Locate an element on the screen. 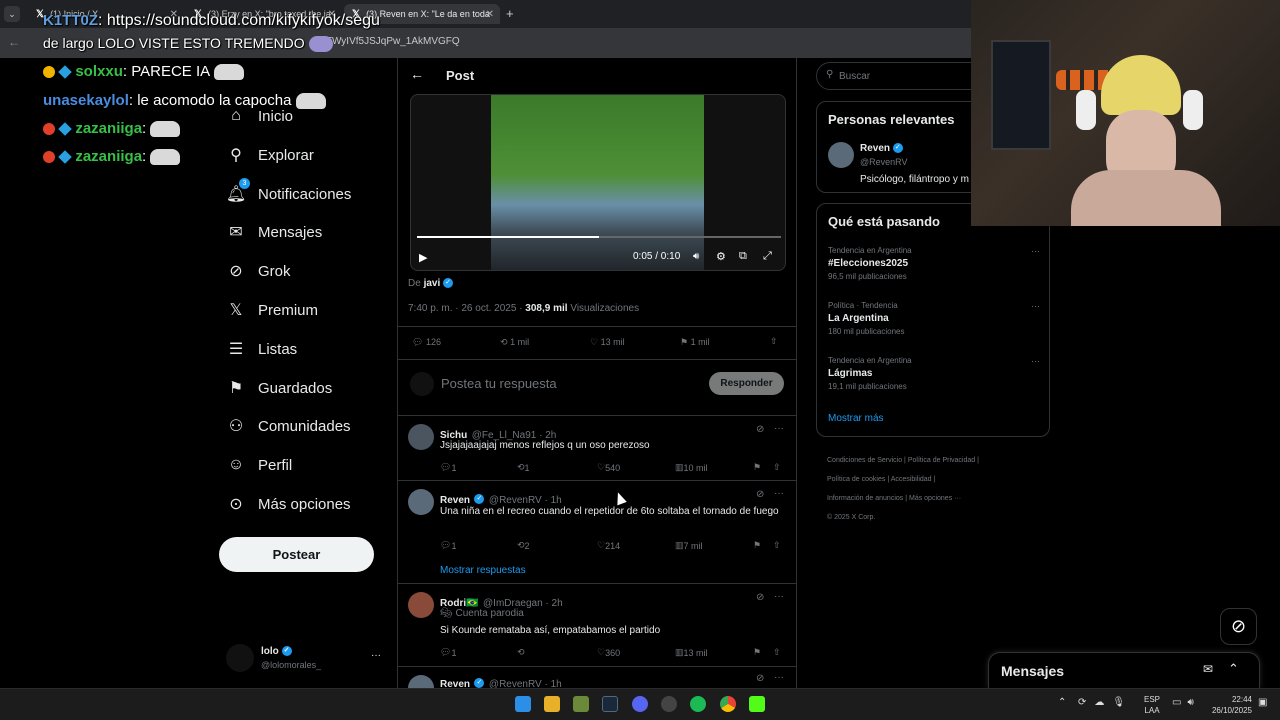 The image size is (1280, 720). like-button: ♡ 360 is located at coordinates (608, 652).